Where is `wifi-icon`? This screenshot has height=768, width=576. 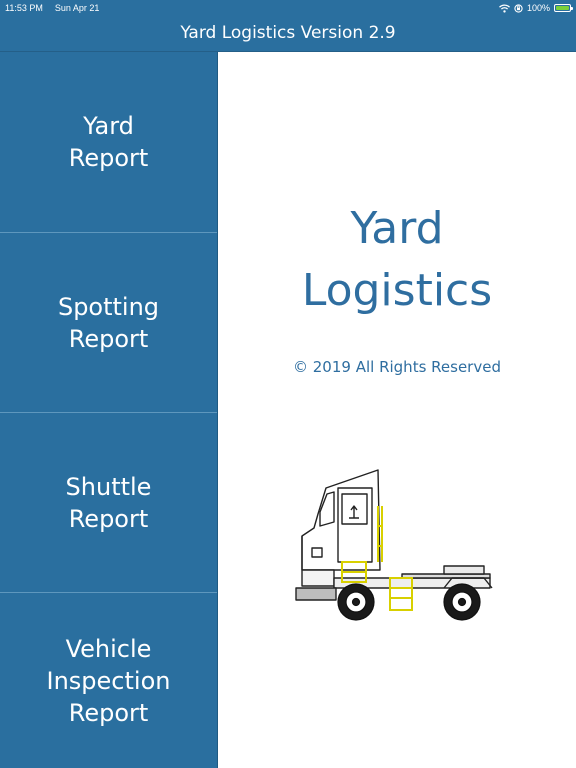 wifi-icon is located at coordinates (504, 8).